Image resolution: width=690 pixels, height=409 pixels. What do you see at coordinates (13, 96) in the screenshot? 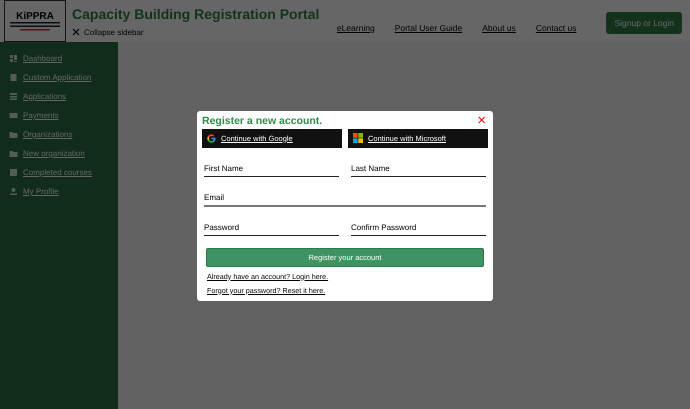
I see `list-icon` at bounding box center [13, 96].